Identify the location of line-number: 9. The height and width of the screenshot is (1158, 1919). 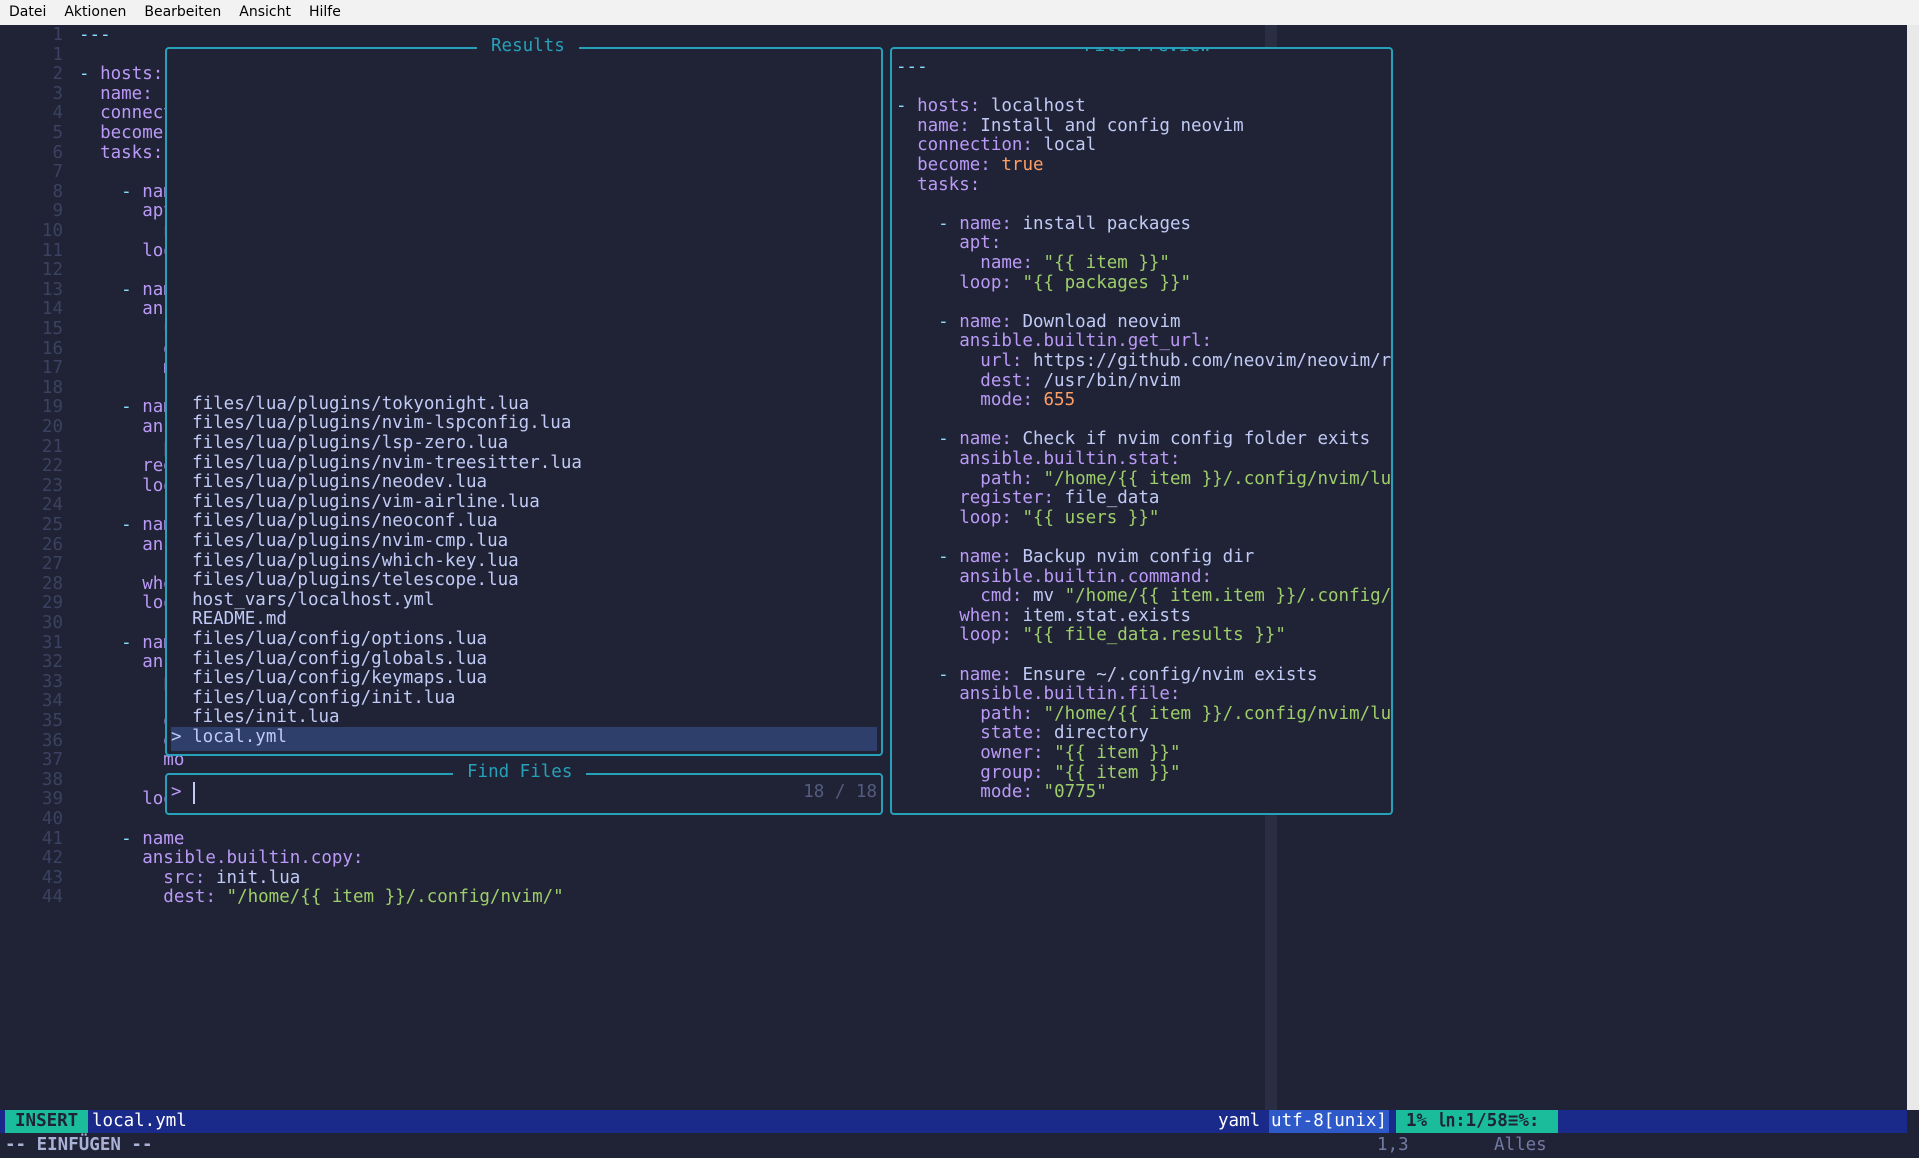
(57, 211).